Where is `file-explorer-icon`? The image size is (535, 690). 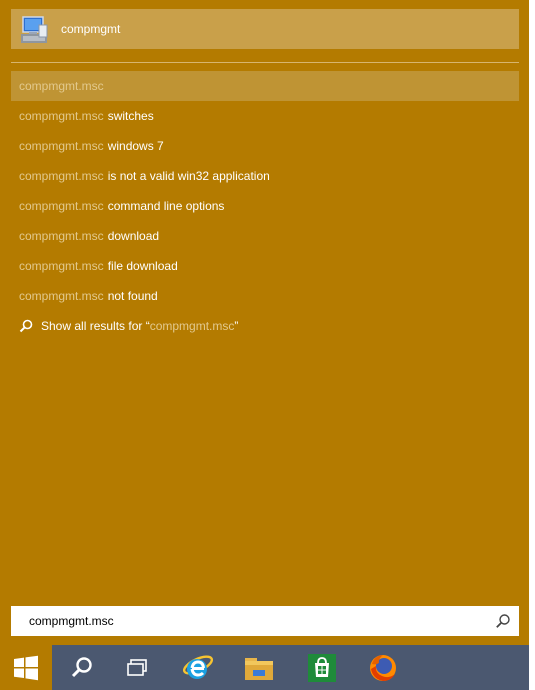
file-explorer-icon is located at coordinates (259, 668).